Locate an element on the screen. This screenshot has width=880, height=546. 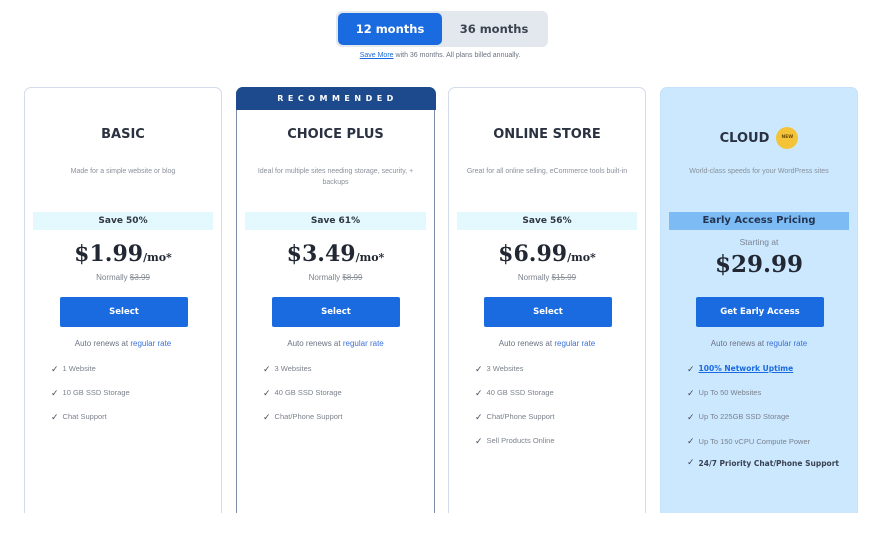
feature-item: ✓ 100% Network Uptime is located at coordinates (768, 369).